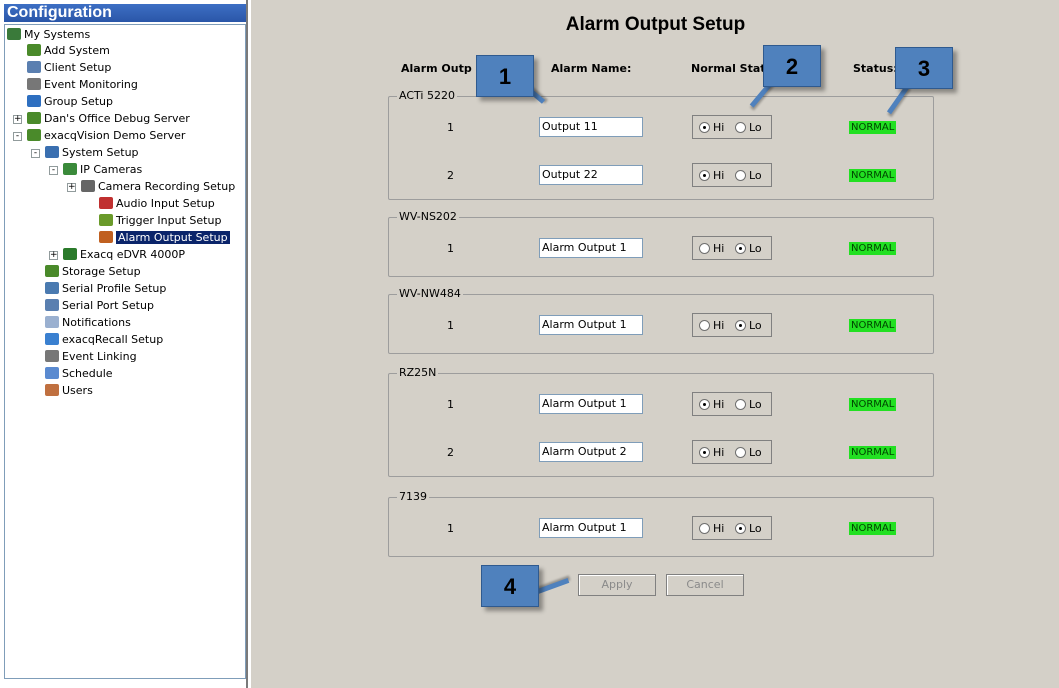  Describe the element at coordinates (705, 585) in the screenshot. I see `cancel-button: Cancel` at that location.